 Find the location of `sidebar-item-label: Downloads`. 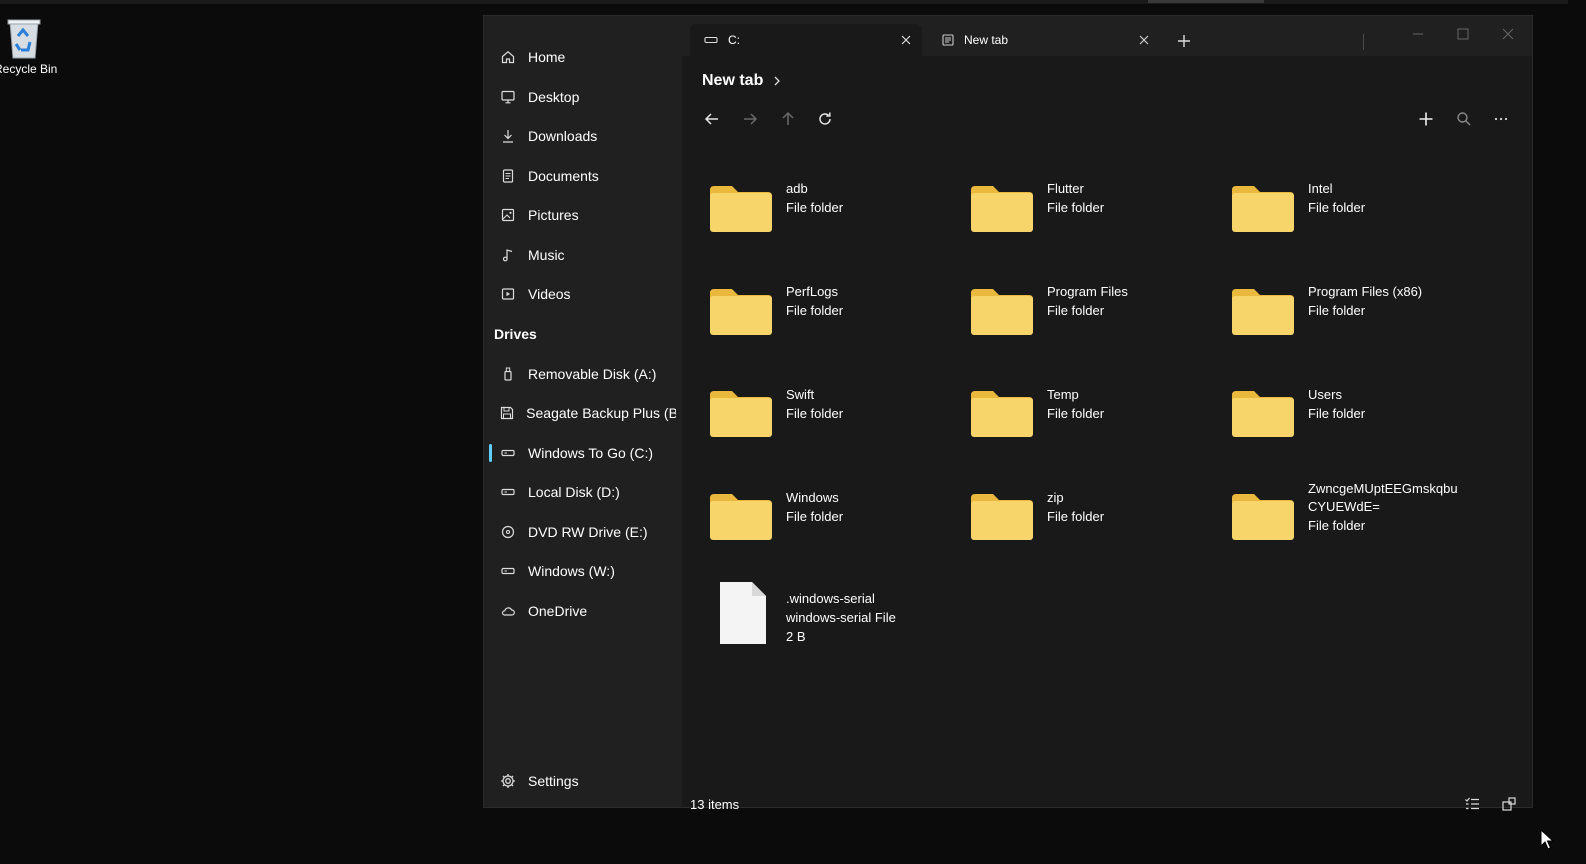

sidebar-item-label: Downloads is located at coordinates (563, 136).